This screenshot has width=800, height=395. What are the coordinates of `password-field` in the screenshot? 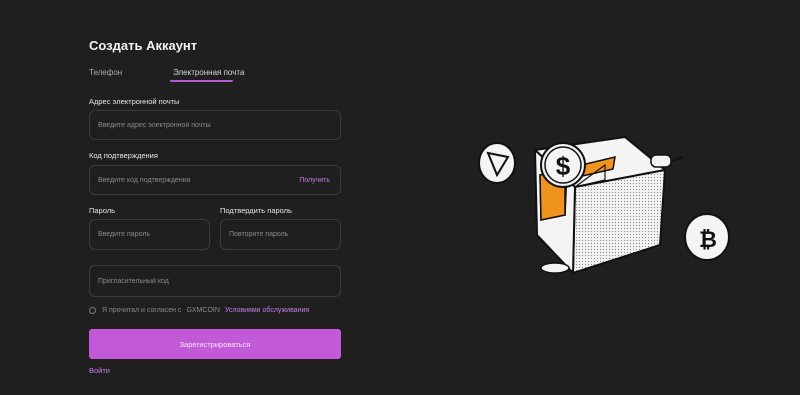 It's located at (149, 234).